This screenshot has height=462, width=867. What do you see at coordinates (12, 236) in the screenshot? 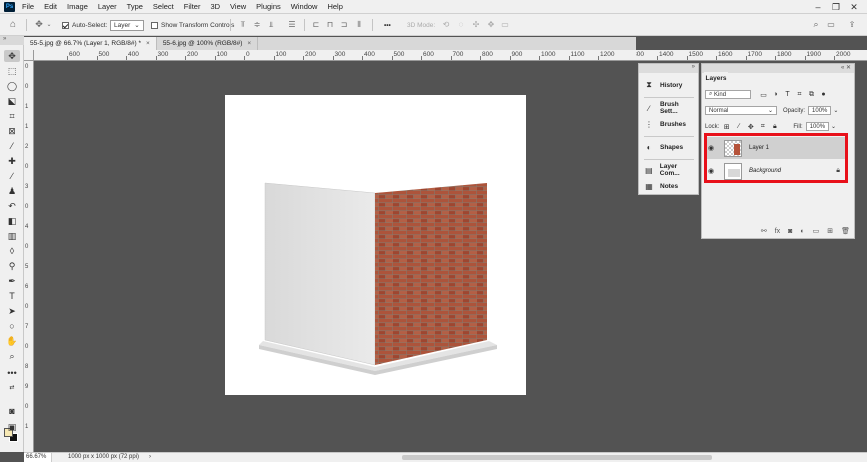
I see `gradient-tool-icon: ▥` at bounding box center [12, 236].